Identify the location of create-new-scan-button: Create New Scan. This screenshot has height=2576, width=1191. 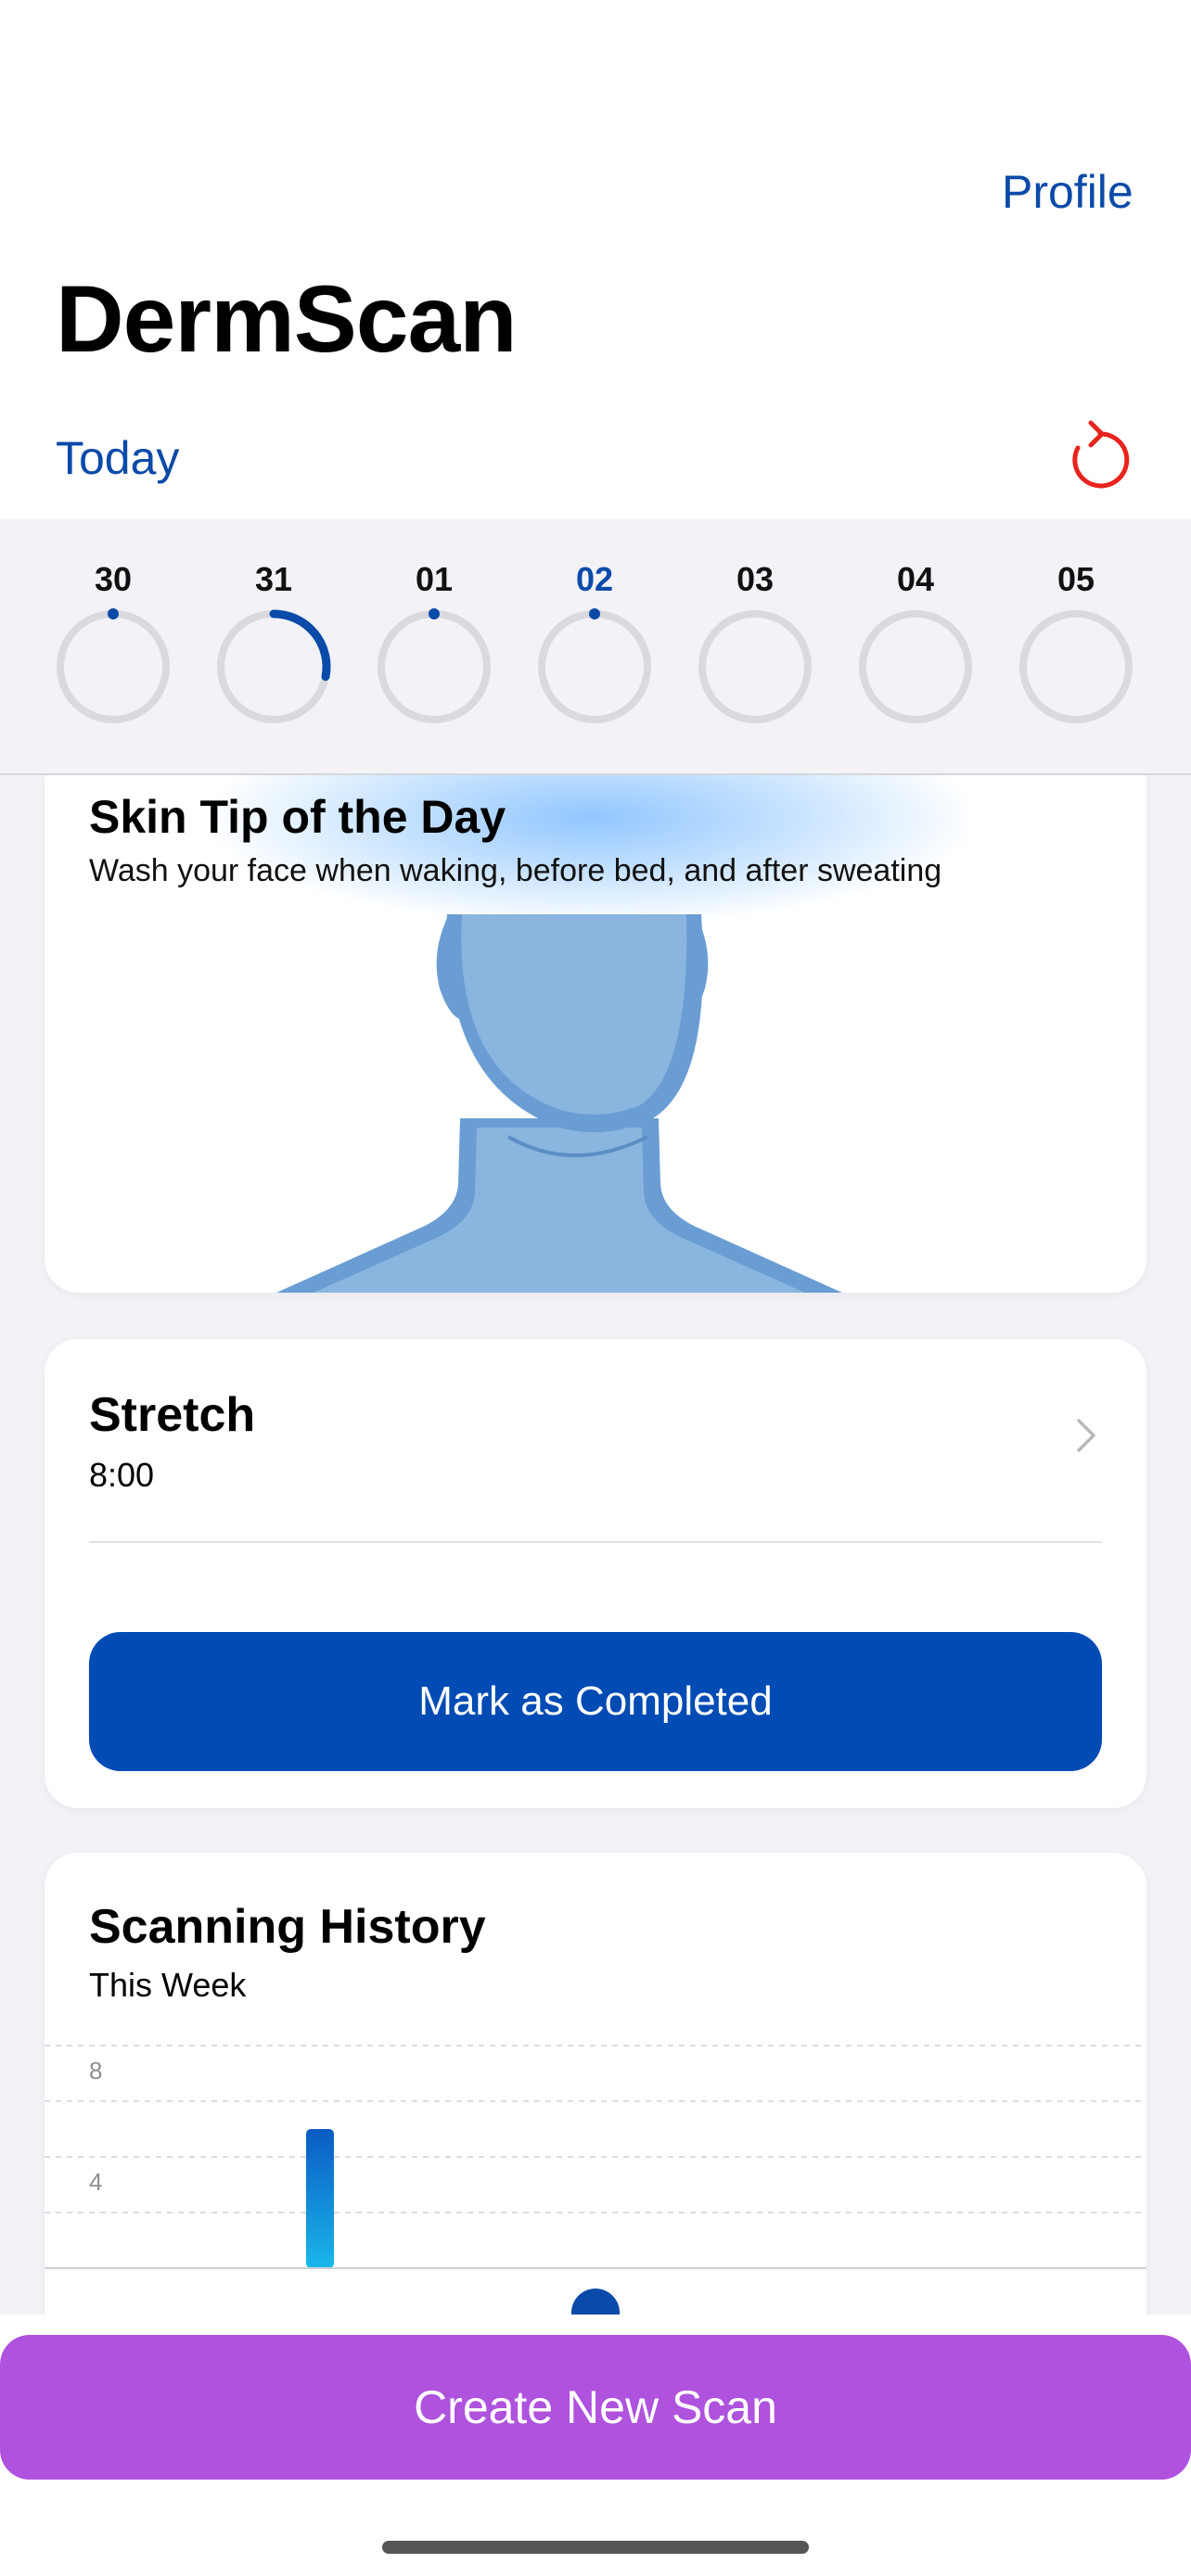
(595, 2407).